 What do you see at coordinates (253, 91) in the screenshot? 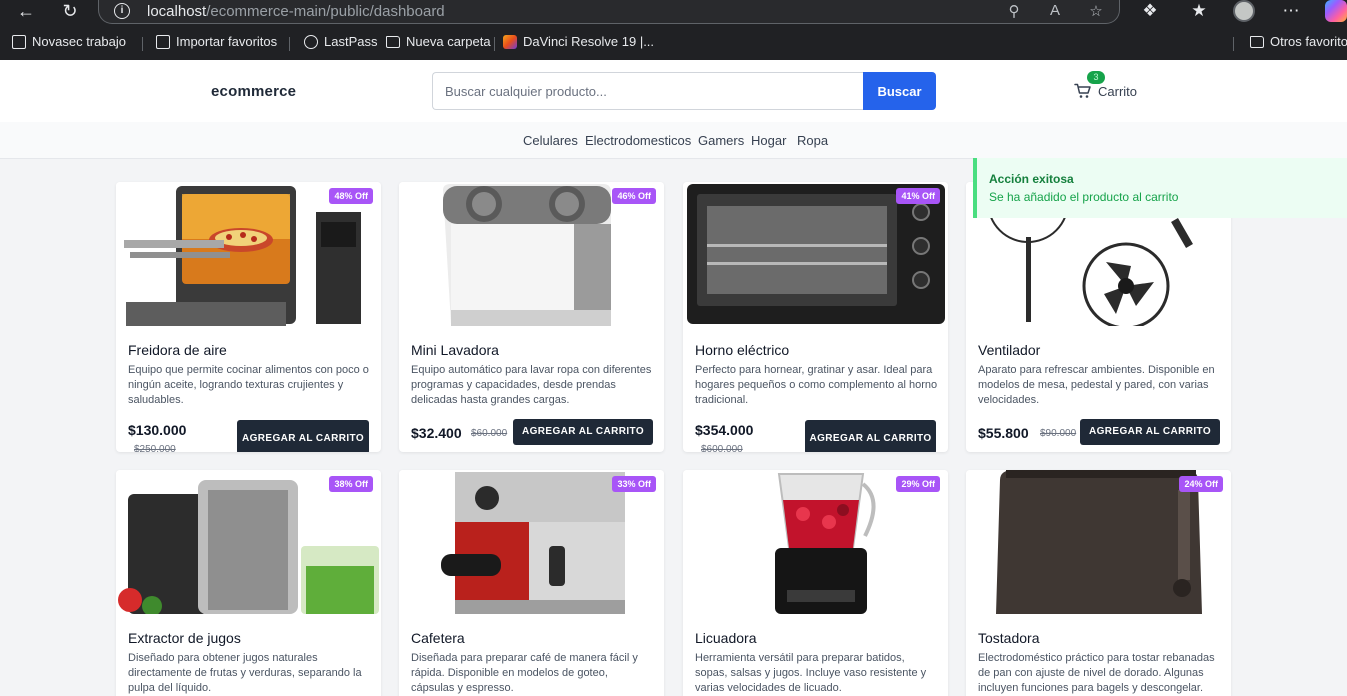
I see `brand-logo: ecommerce` at bounding box center [253, 91].